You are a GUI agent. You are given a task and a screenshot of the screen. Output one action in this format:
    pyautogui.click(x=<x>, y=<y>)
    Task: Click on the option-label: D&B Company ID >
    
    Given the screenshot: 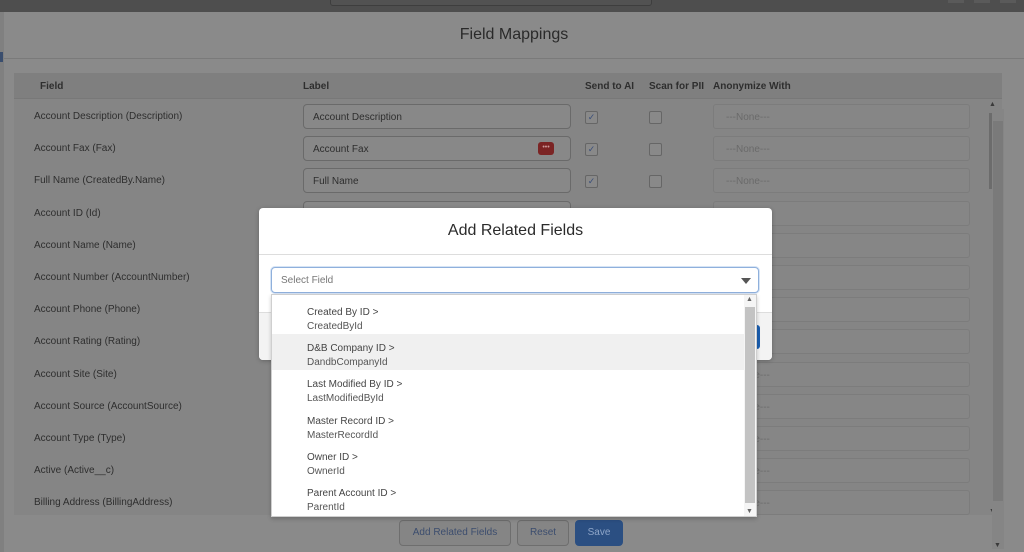 What is the action you would take?
    pyautogui.click(x=351, y=349)
    